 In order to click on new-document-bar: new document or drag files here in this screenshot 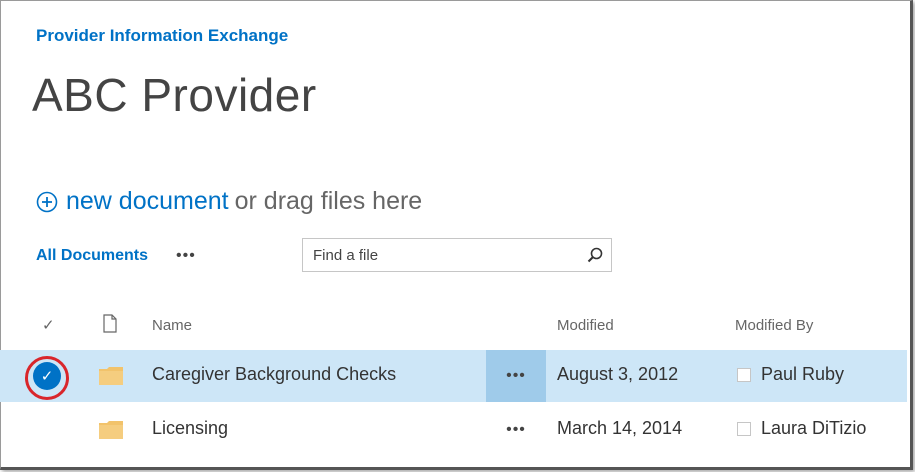, I will do `click(229, 201)`.